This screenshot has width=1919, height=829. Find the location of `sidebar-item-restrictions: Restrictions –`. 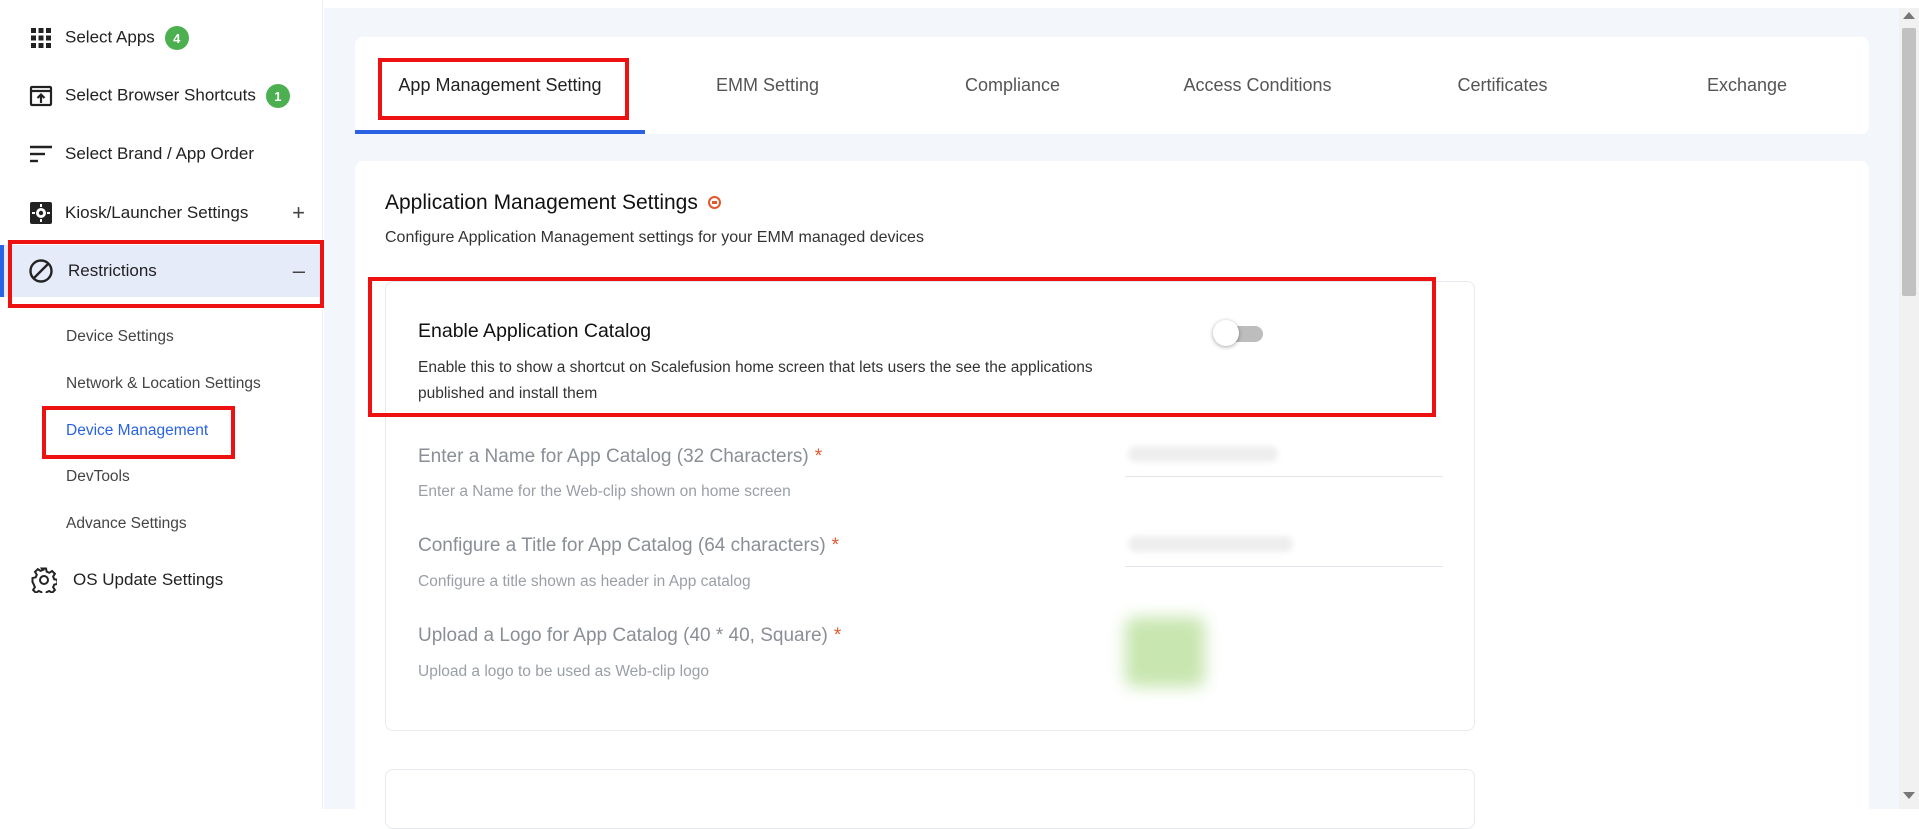

sidebar-item-restrictions: Restrictions – is located at coordinates (161, 271).